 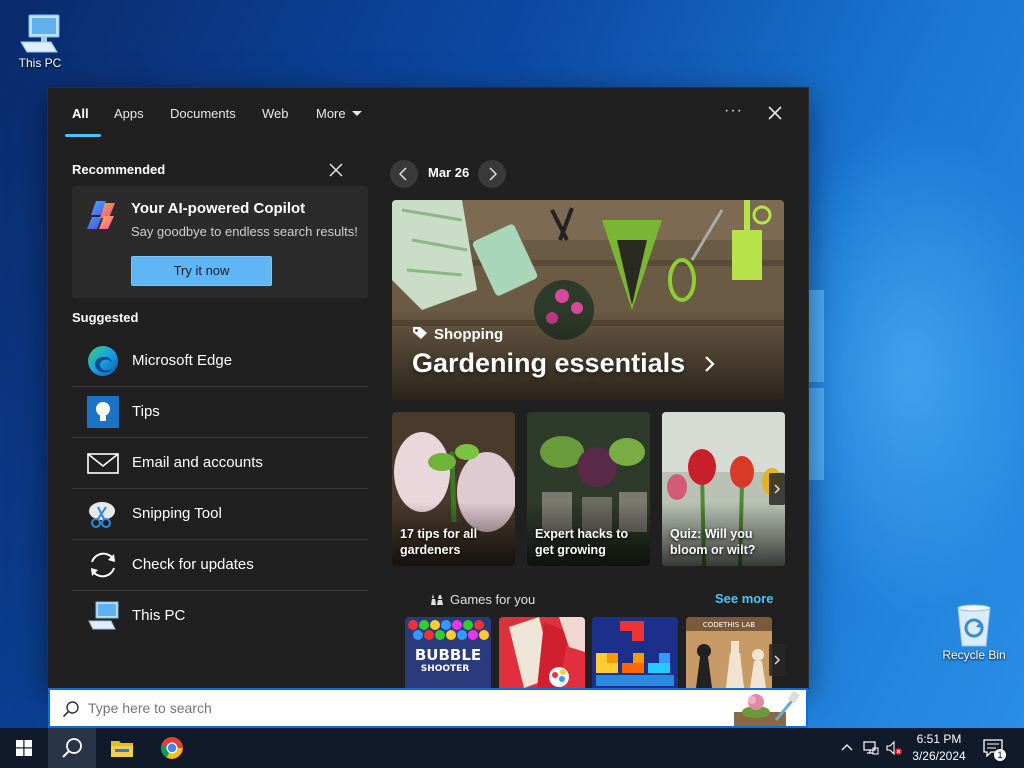 I want to click on windows-logo-icon, so click(x=24, y=748).